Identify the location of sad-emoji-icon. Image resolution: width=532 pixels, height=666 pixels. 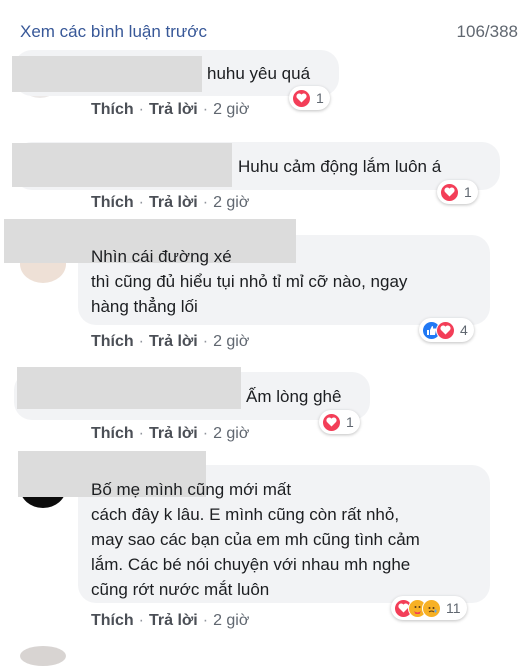
(431, 608).